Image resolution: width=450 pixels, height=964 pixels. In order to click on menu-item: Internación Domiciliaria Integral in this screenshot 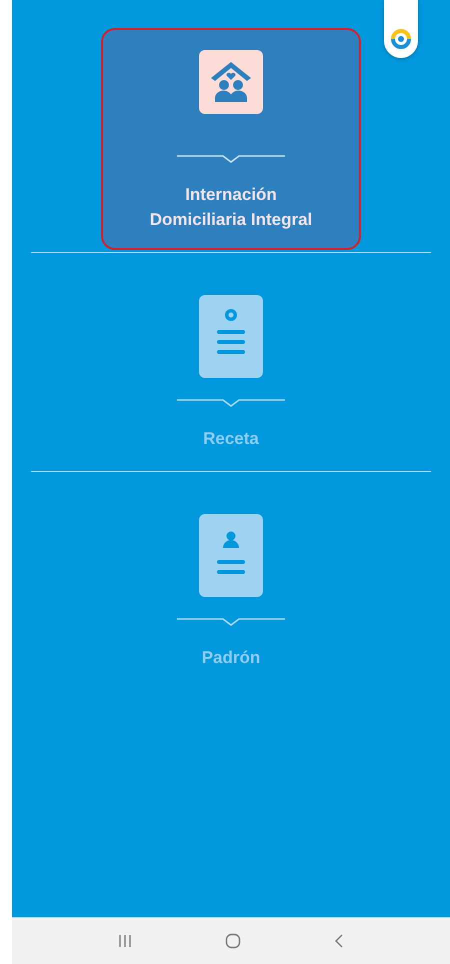, I will do `click(231, 139)`.